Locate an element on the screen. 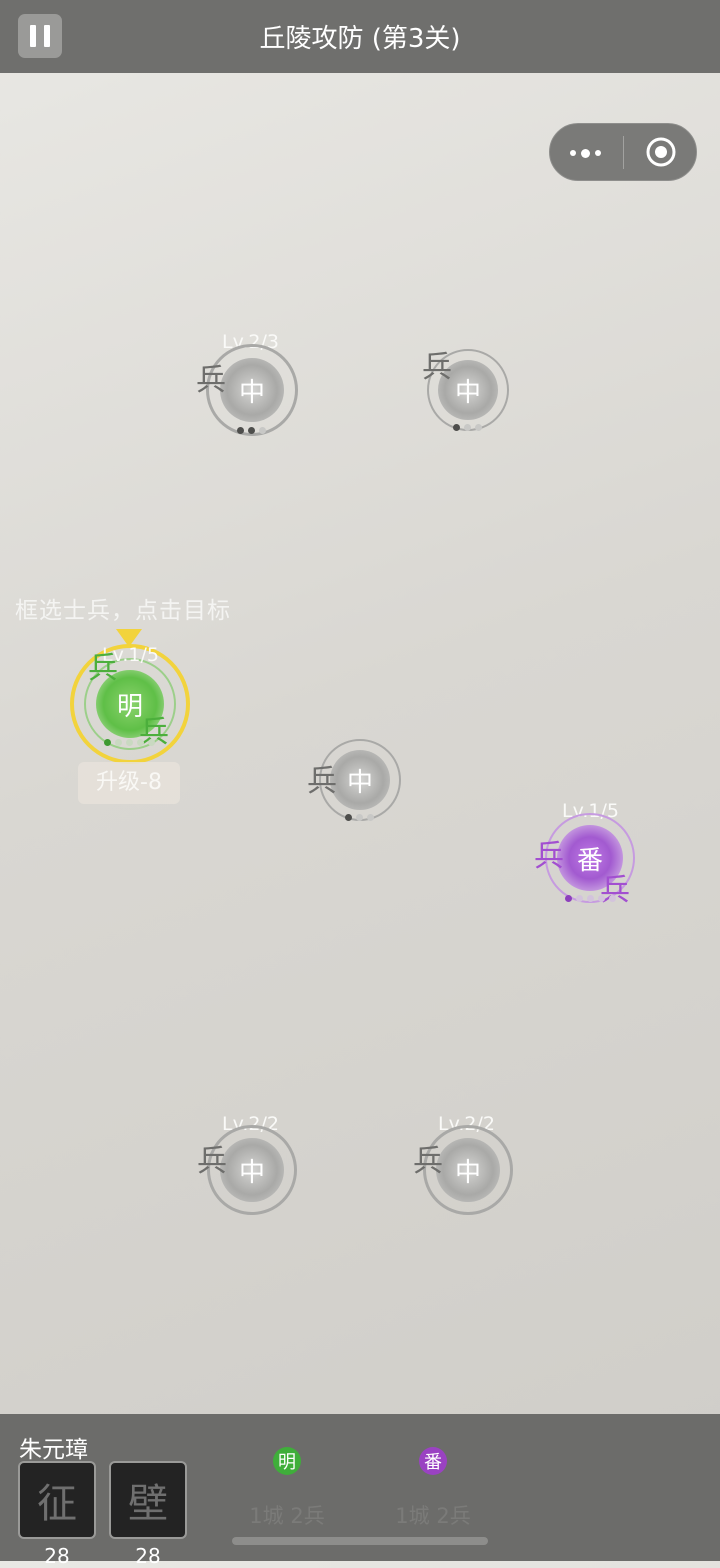 The width and height of the screenshot is (720, 1568). player-name: 朱元璋 is located at coordinates (53, 1450).